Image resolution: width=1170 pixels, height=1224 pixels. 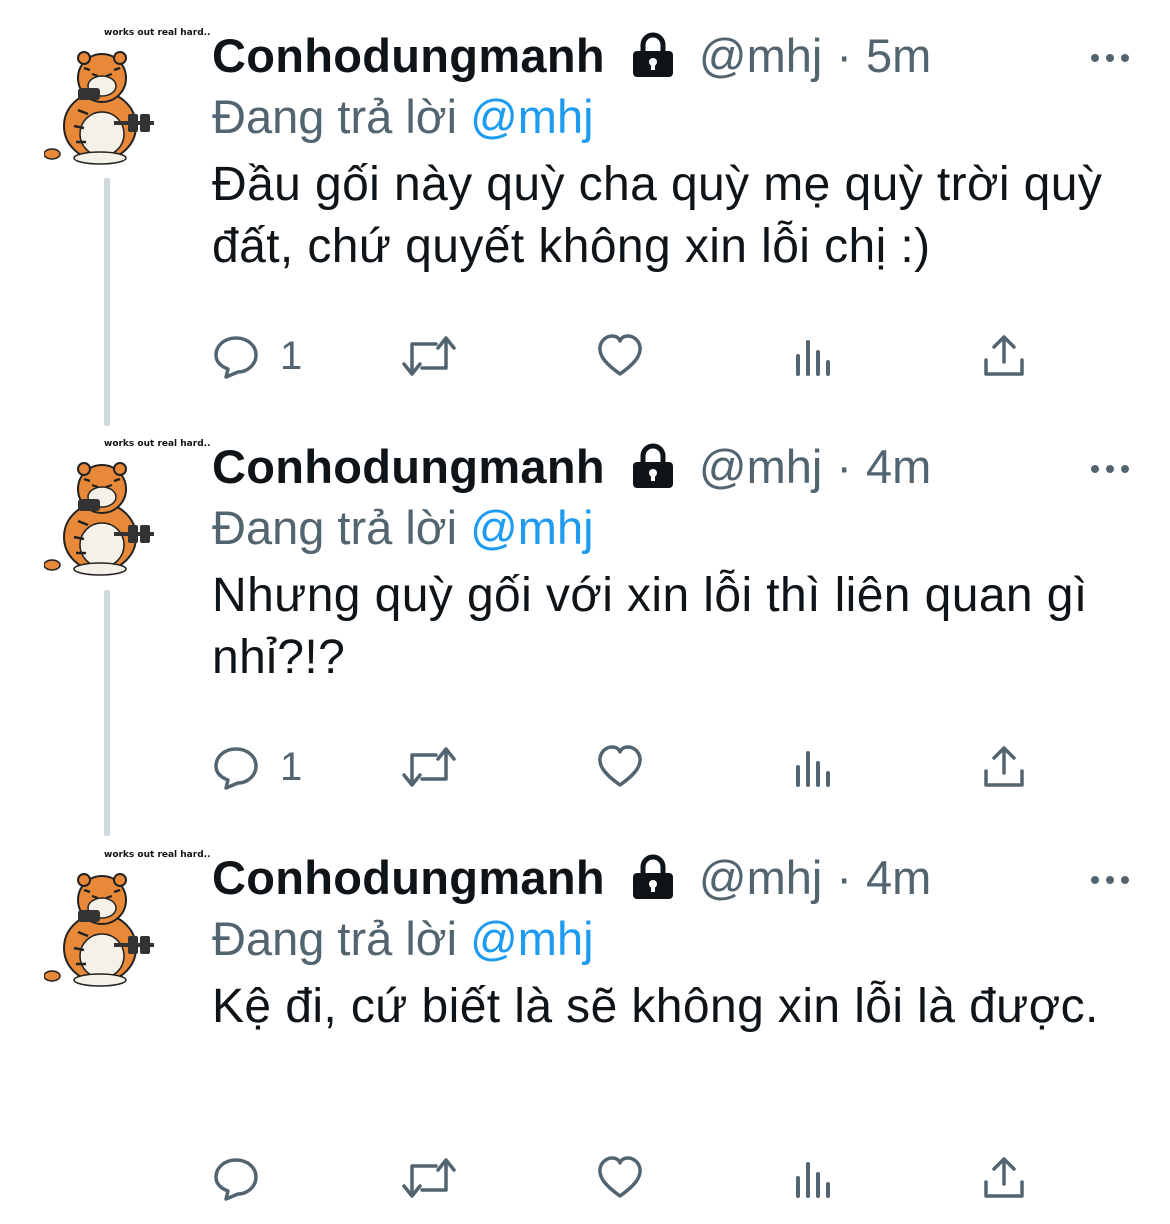 I want to click on tweet-header: Conhodungmanh @mhj · 5m, so click(x=671, y=55).